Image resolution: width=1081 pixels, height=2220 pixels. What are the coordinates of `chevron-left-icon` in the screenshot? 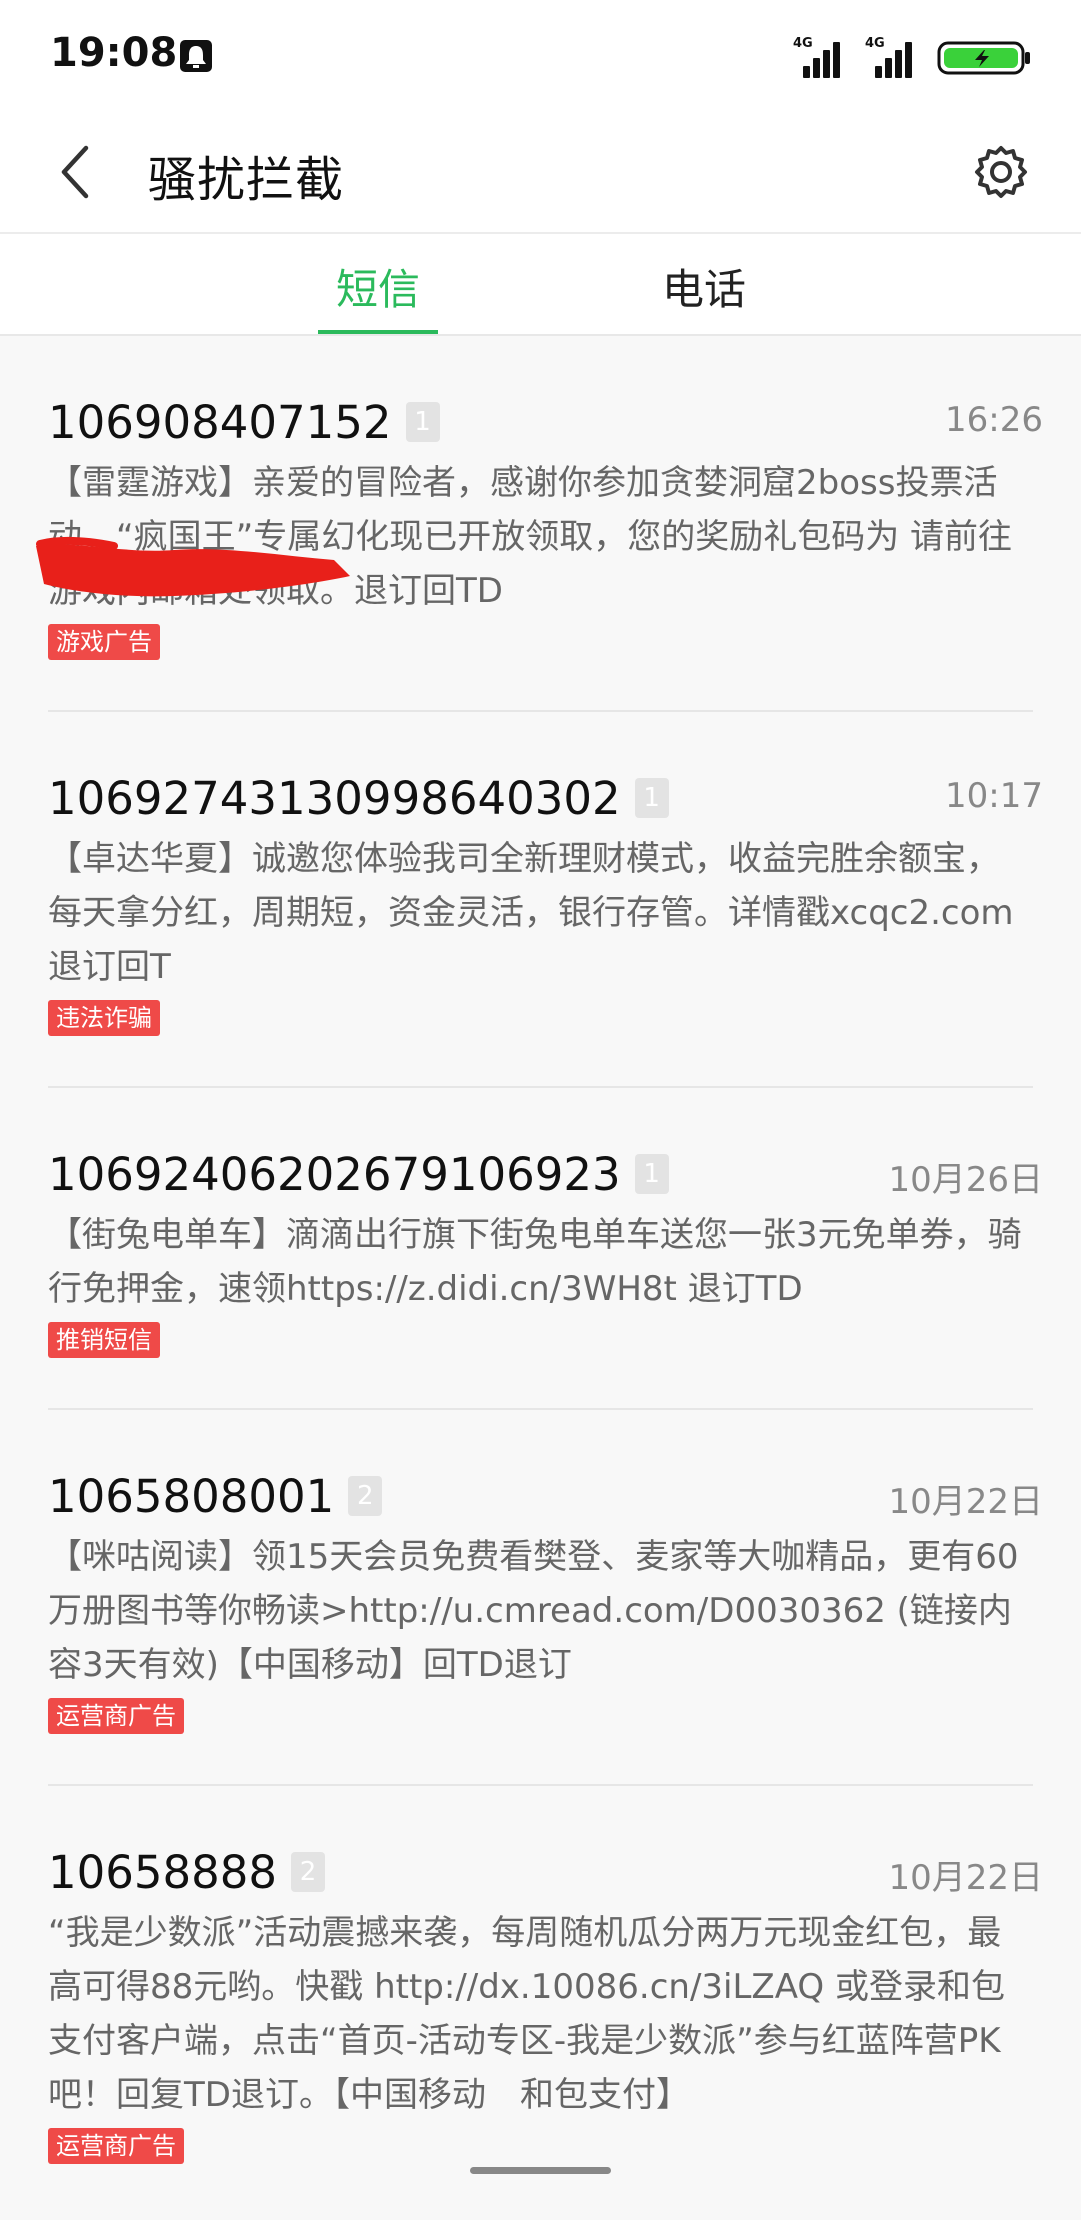 It's located at (75, 172).